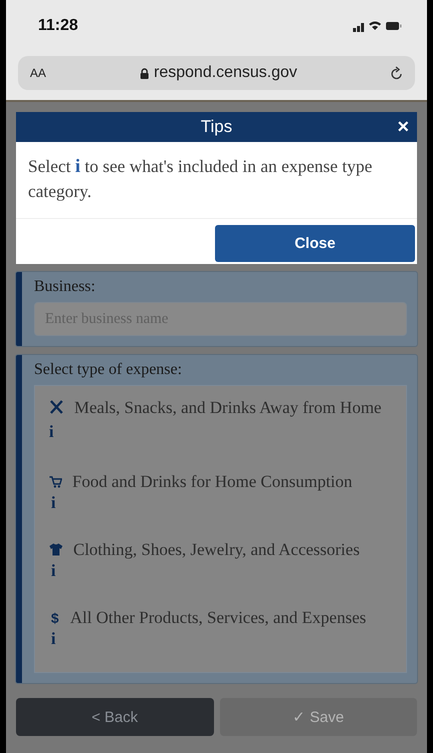 This screenshot has width=433, height=753. I want to click on business-label: Business:, so click(65, 287).